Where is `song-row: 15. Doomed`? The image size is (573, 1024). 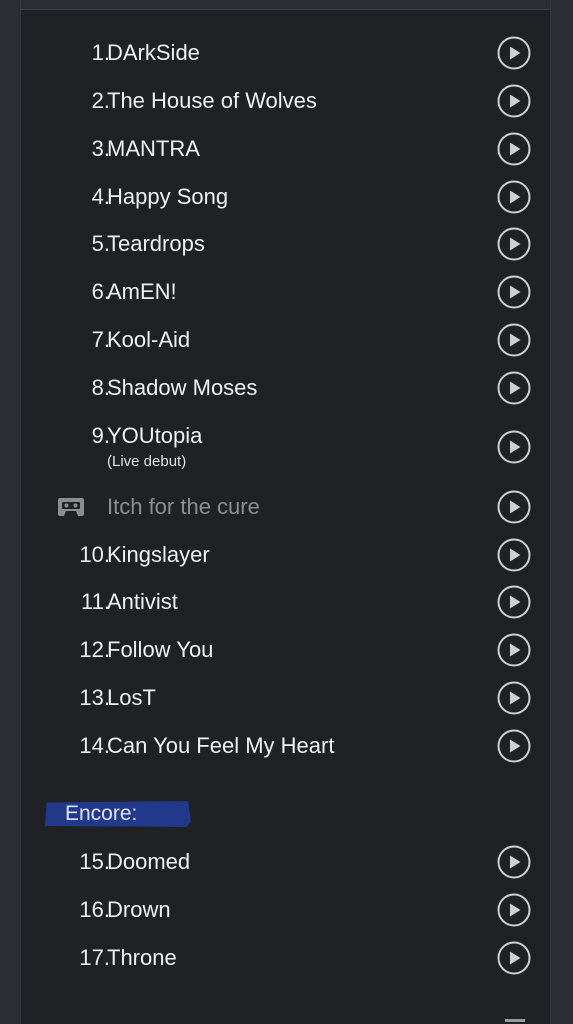
song-row: 15. Doomed is located at coordinates (285, 862).